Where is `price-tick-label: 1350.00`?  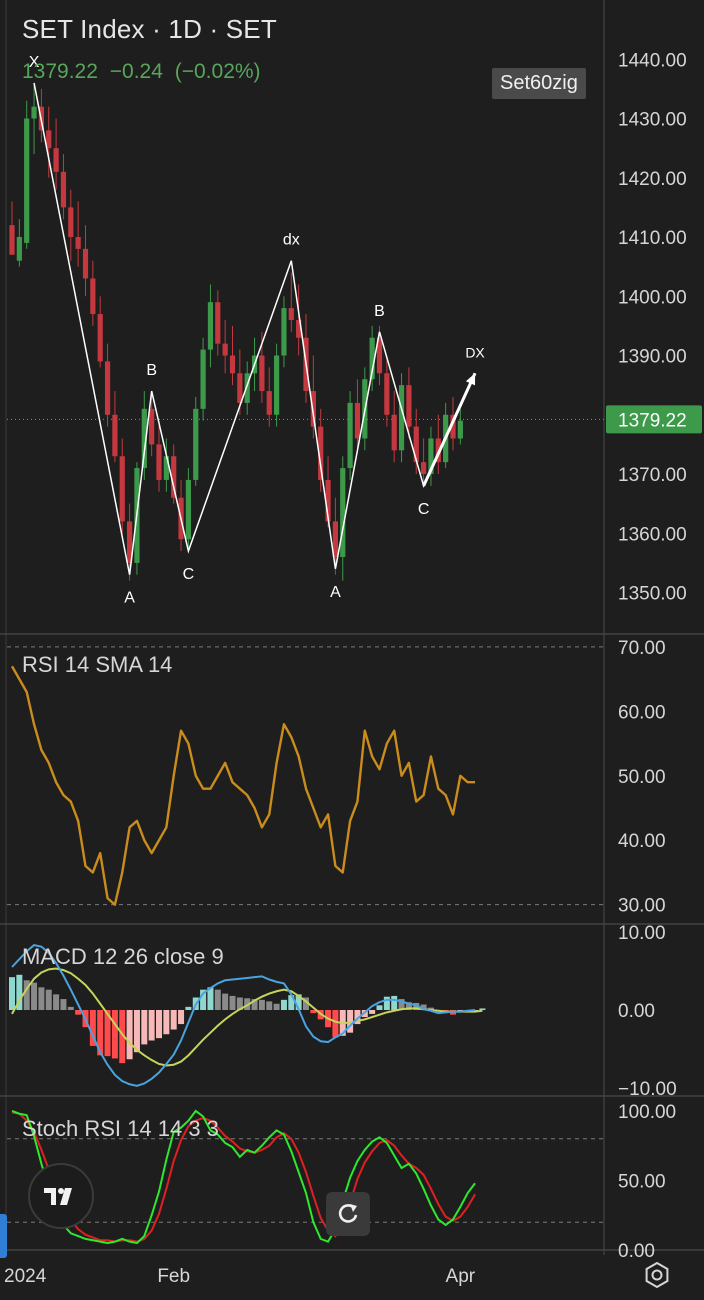 price-tick-label: 1350.00 is located at coordinates (652, 594).